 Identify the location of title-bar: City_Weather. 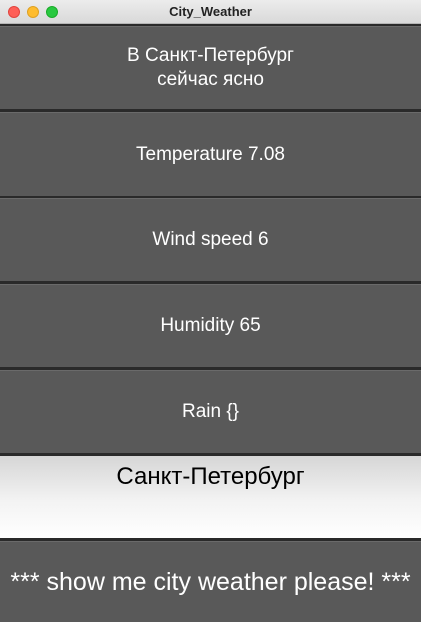
(210, 12).